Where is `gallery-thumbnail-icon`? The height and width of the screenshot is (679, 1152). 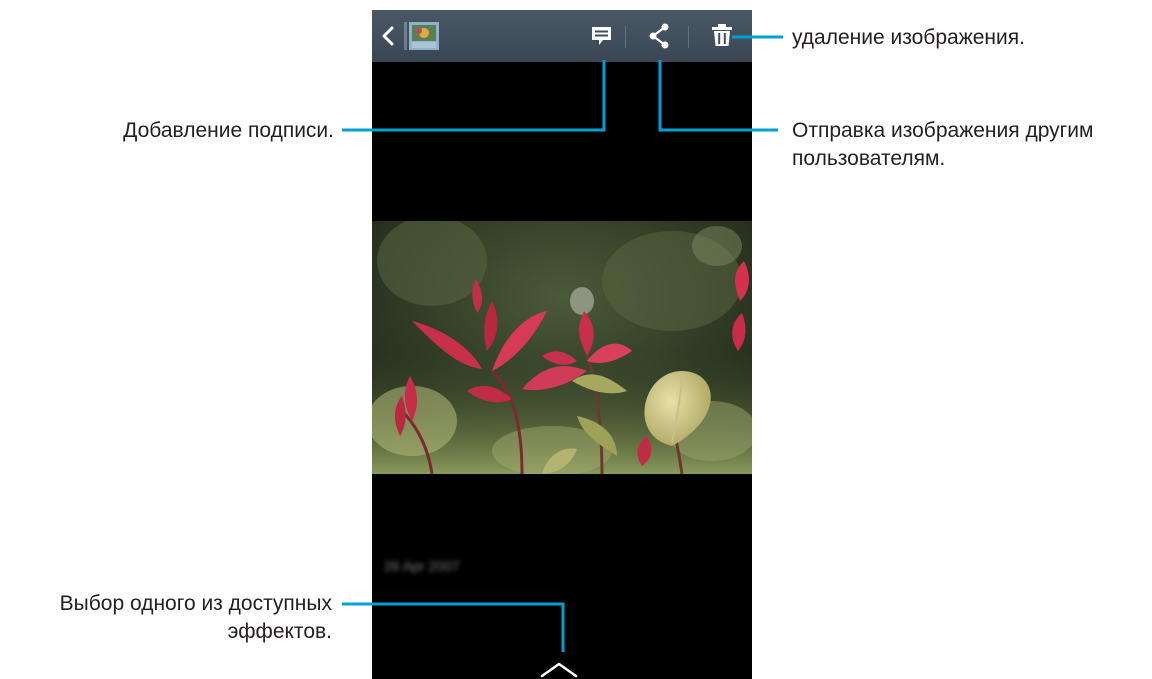 gallery-thumbnail-icon is located at coordinates (421, 36).